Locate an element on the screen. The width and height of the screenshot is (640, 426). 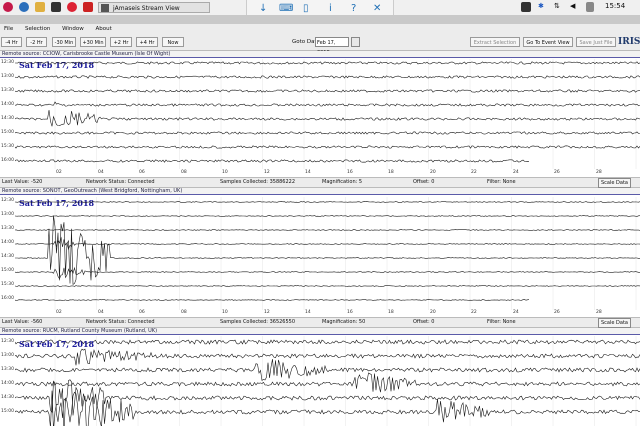
app-icon is located at coordinates (88, 7).